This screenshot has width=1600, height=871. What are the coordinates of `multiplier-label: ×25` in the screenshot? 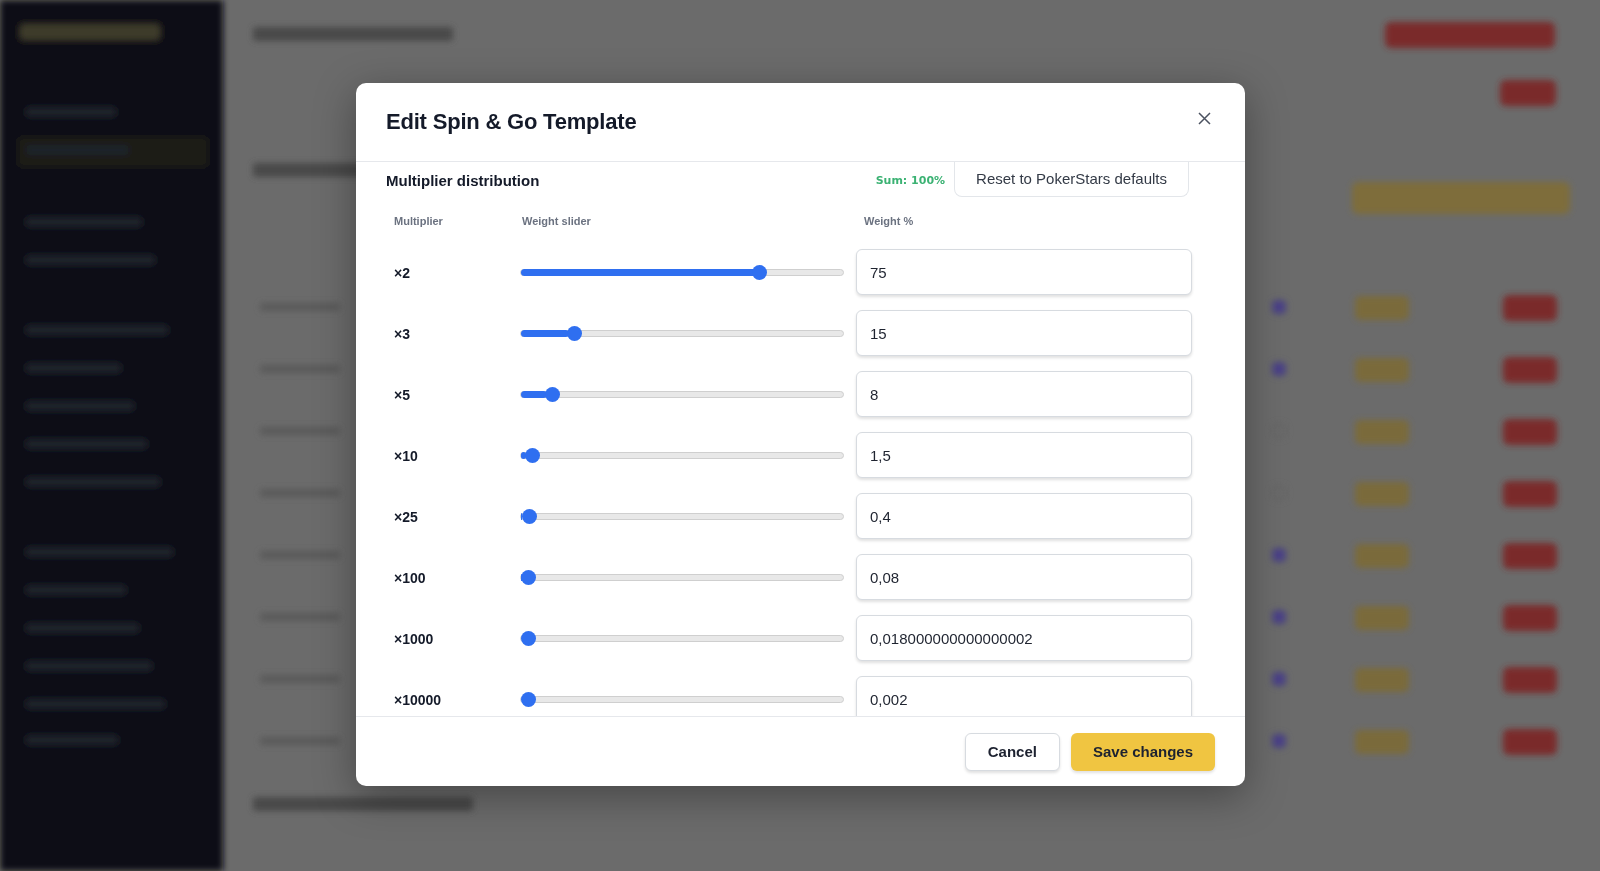 It's located at (406, 516).